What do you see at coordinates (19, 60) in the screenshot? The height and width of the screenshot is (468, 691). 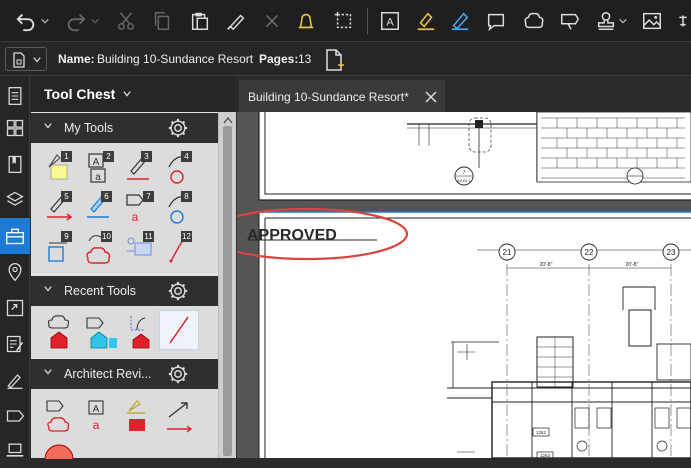 I see `document-icon` at bounding box center [19, 60].